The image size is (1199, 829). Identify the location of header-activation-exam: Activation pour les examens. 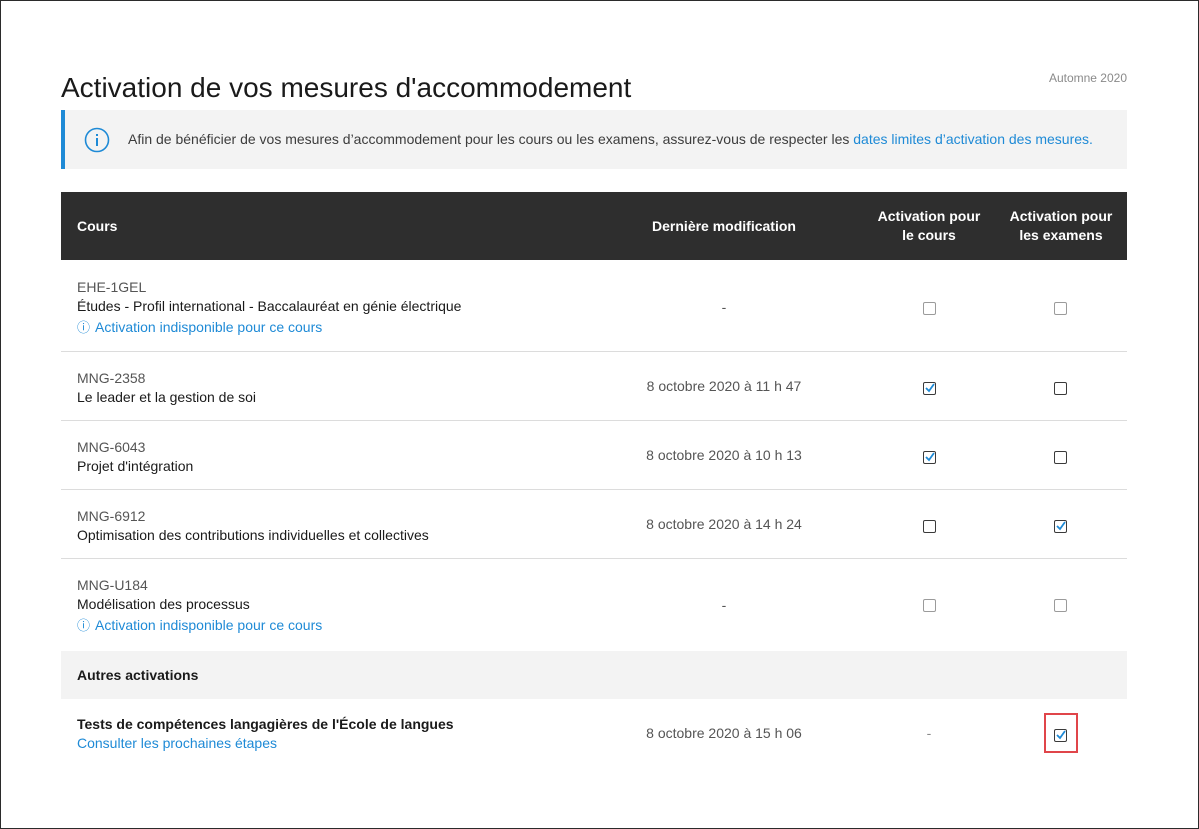
(1061, 226).